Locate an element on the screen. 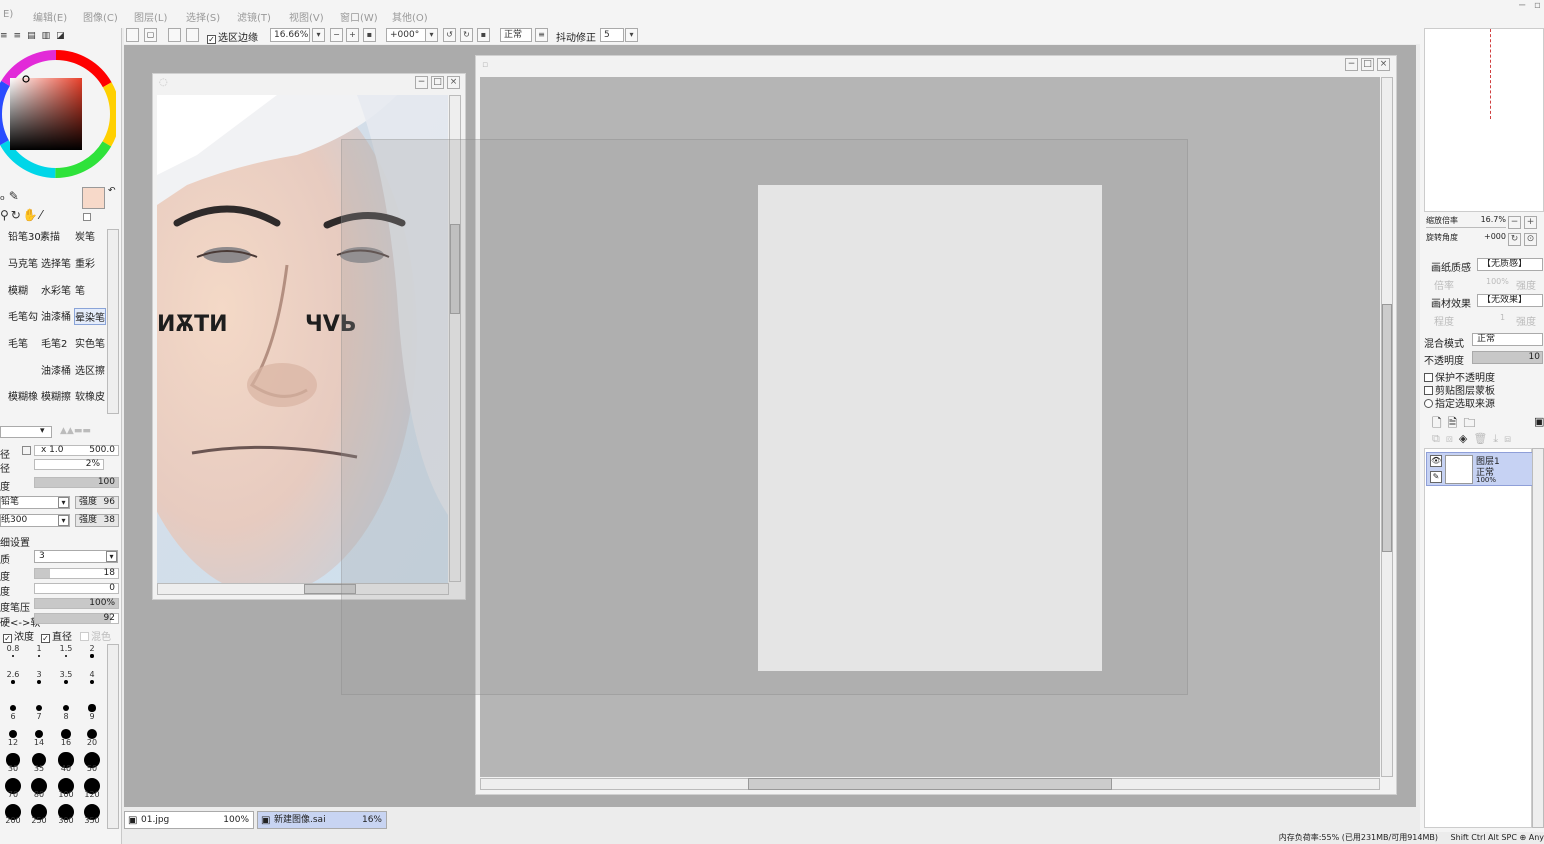  brush-slot: 毛笔勾 is located at coordinates (23, 315).